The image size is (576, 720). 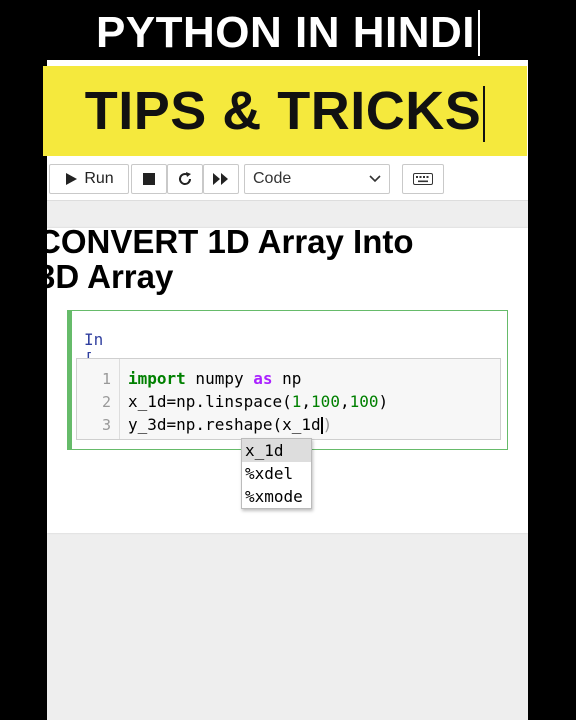 I want to click on video-title-line1: PYTHON IN HINDI, so click(x=288, y=33).